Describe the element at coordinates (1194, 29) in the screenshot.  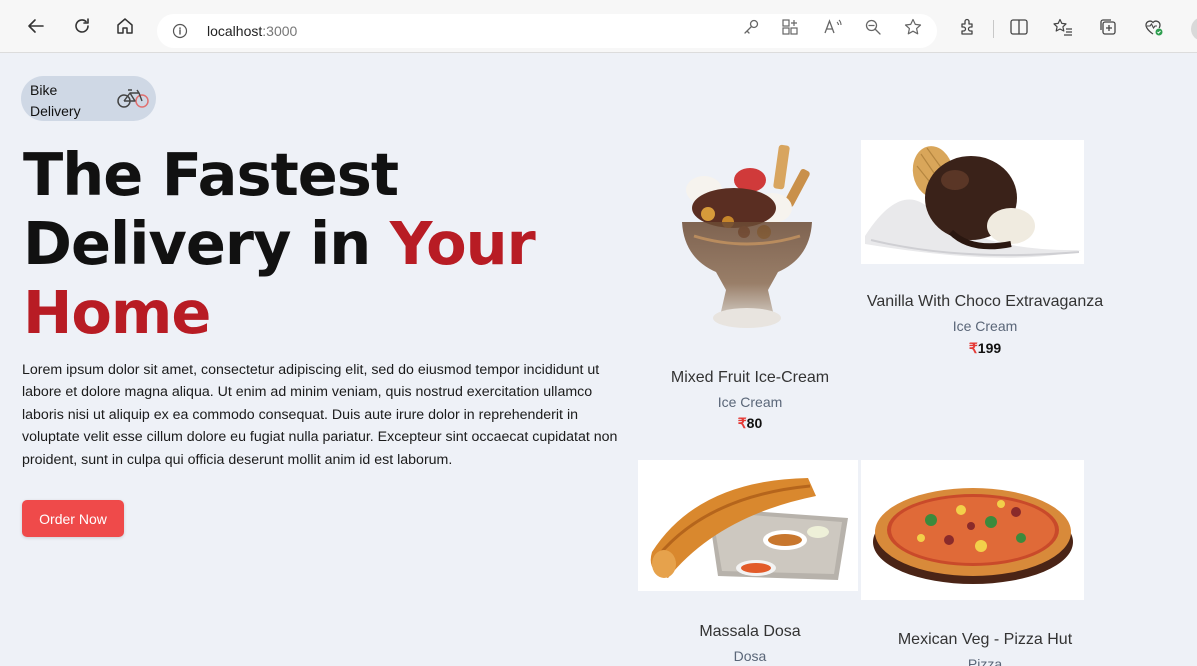
I see `profile-avatar` at that location.